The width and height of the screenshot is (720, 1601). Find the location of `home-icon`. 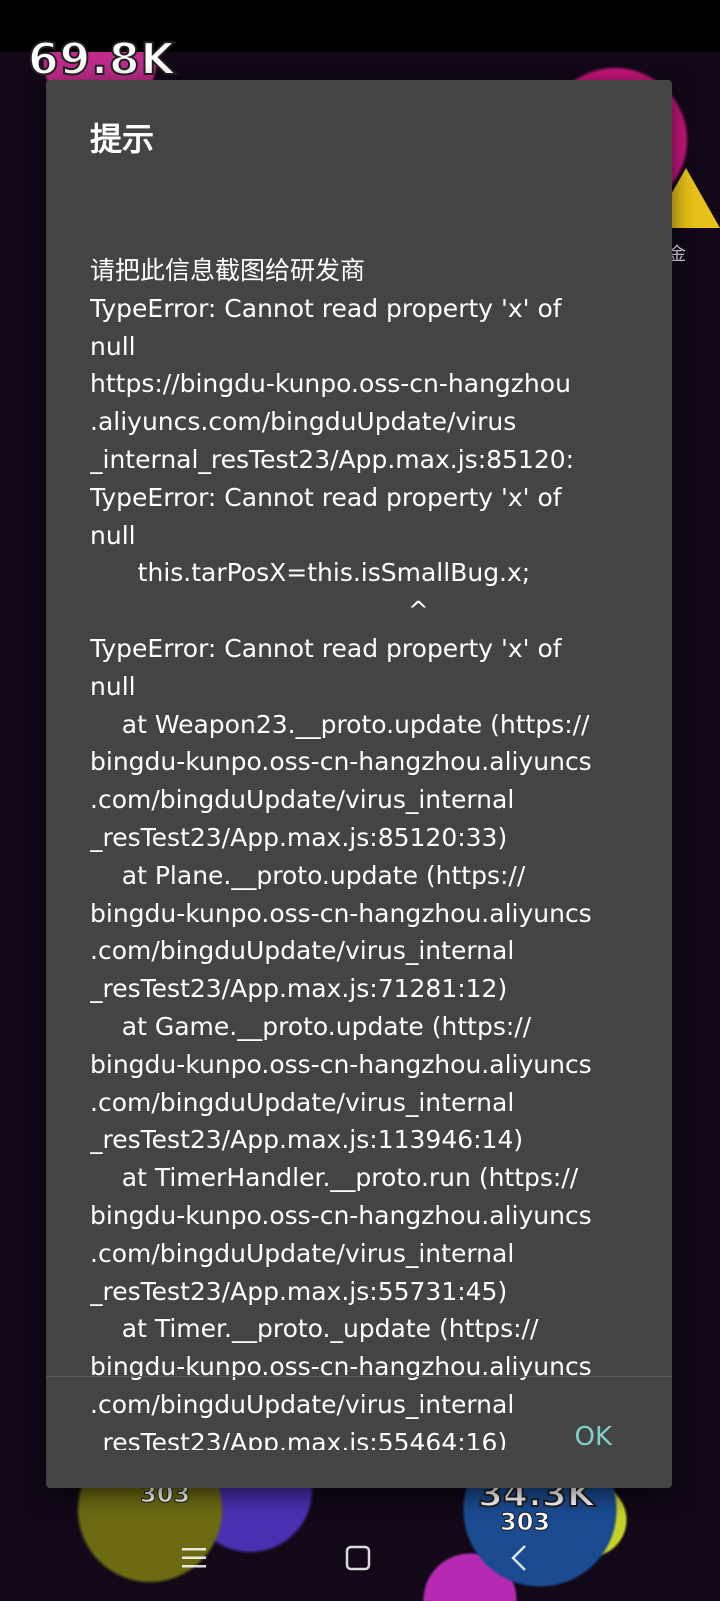

home-icon is located at coordinates (358, 1558).